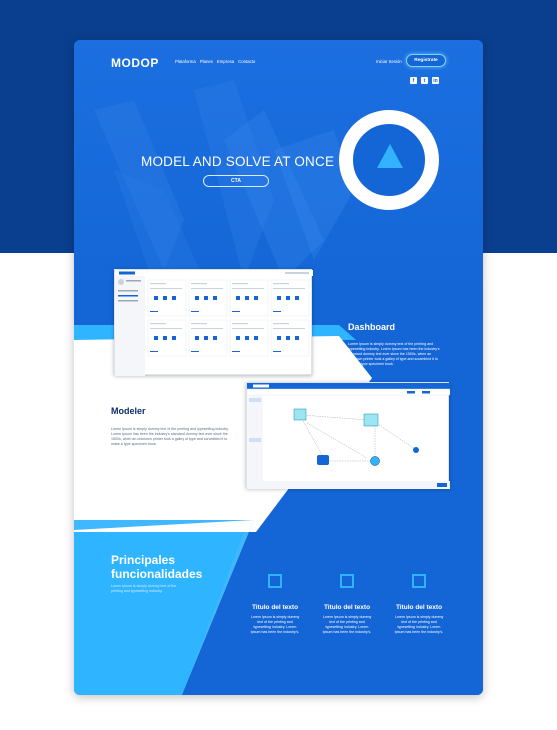  I want to click on dashboard-title: Dashboard, so click(372, 327).